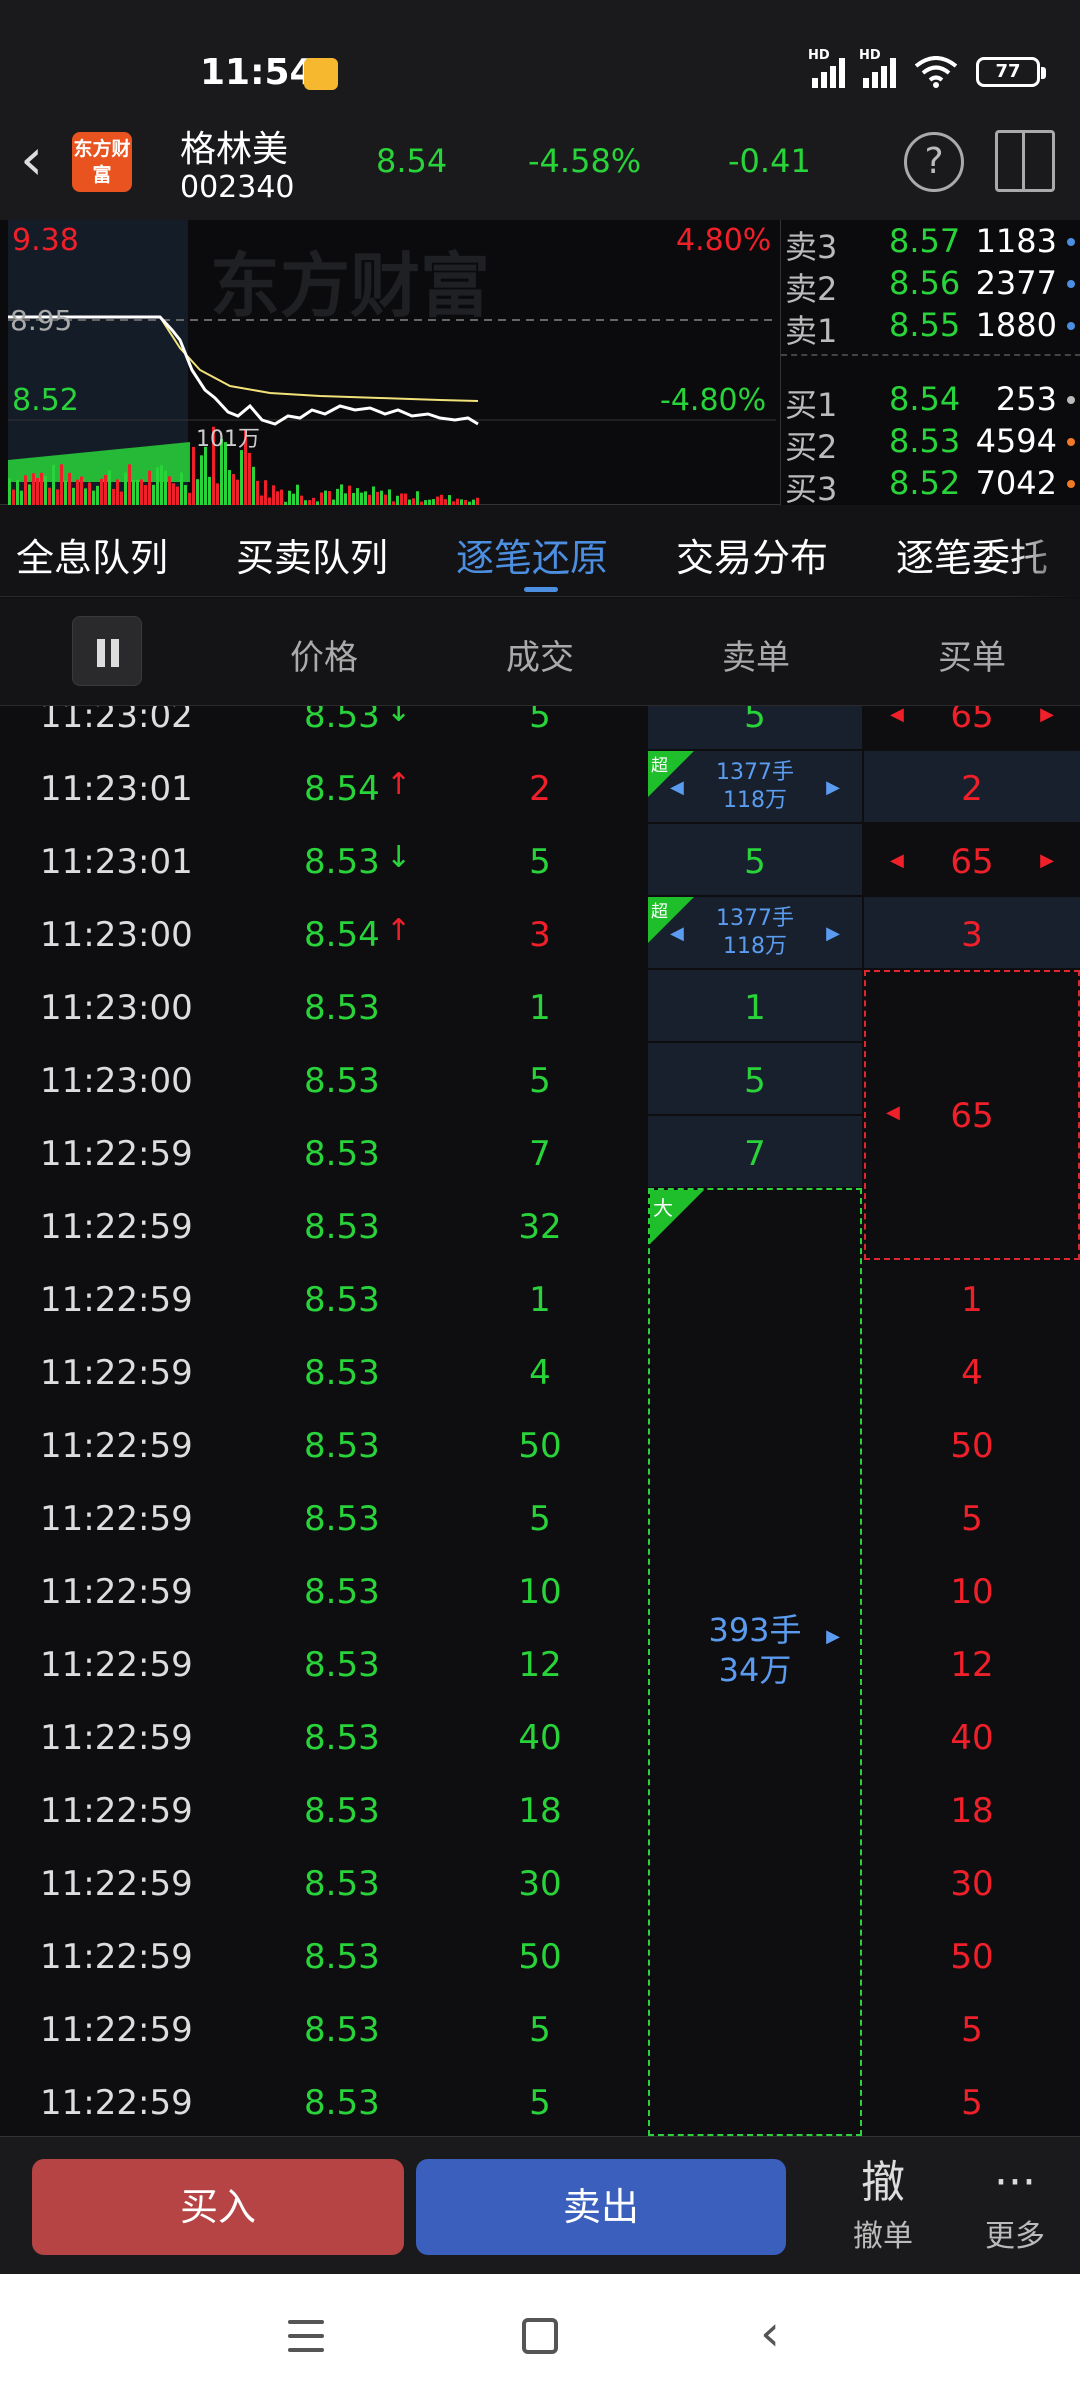 The width and height of the screenshot is (1080, 2400). What do you see at coordinates (972, 787) in the screenshot?
I see `buy-order-cell: 2` at bounding box center [972, 787].